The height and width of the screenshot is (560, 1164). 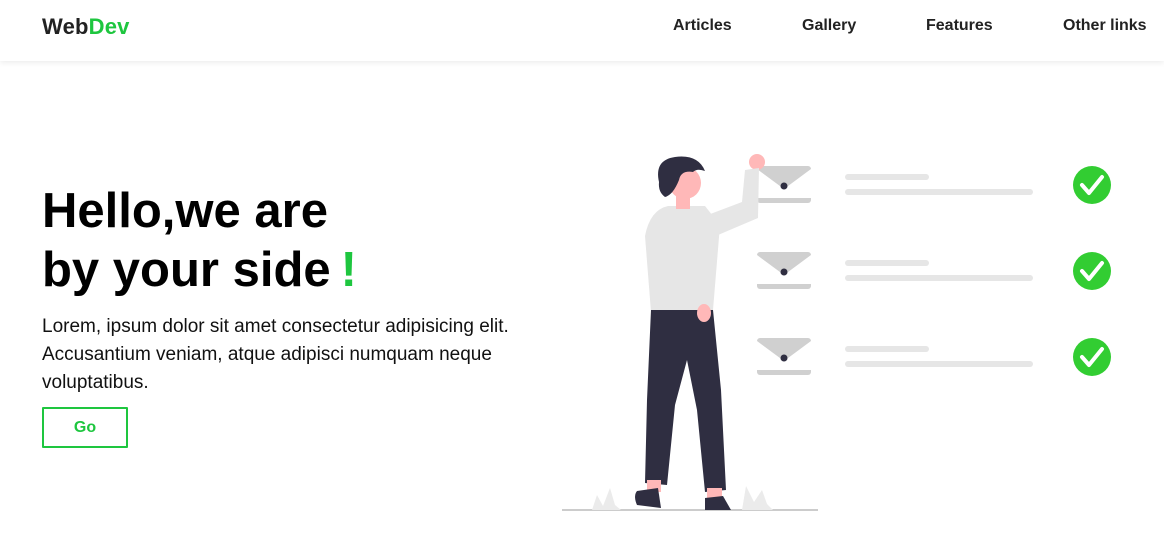 I want to click on logo-text-dev: Dev, so click(x=109, y=26).